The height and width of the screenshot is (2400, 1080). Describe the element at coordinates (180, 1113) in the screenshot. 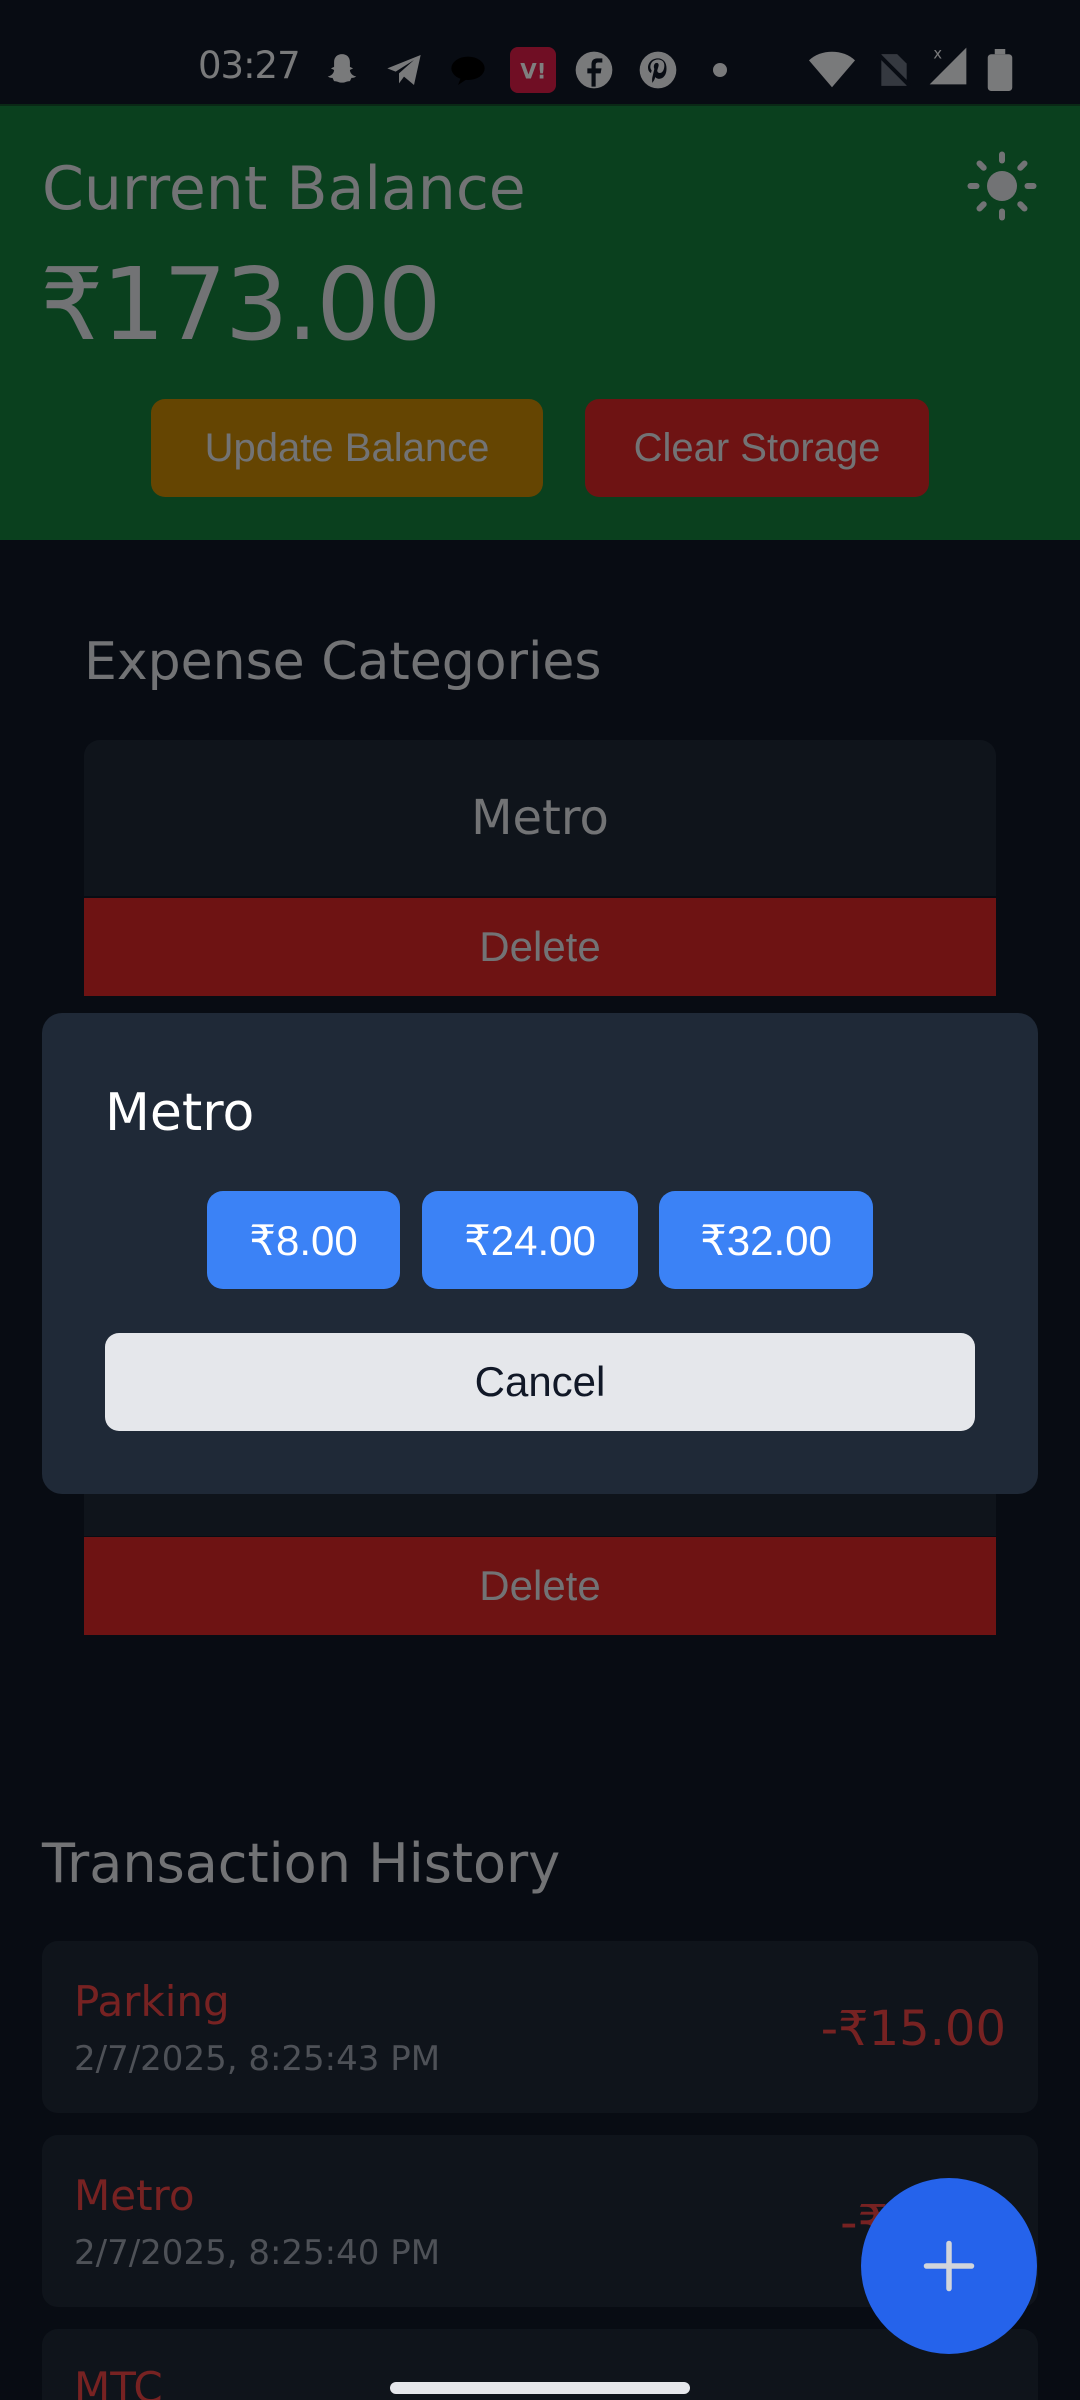

I see `dialog-title: Metro` at that location.